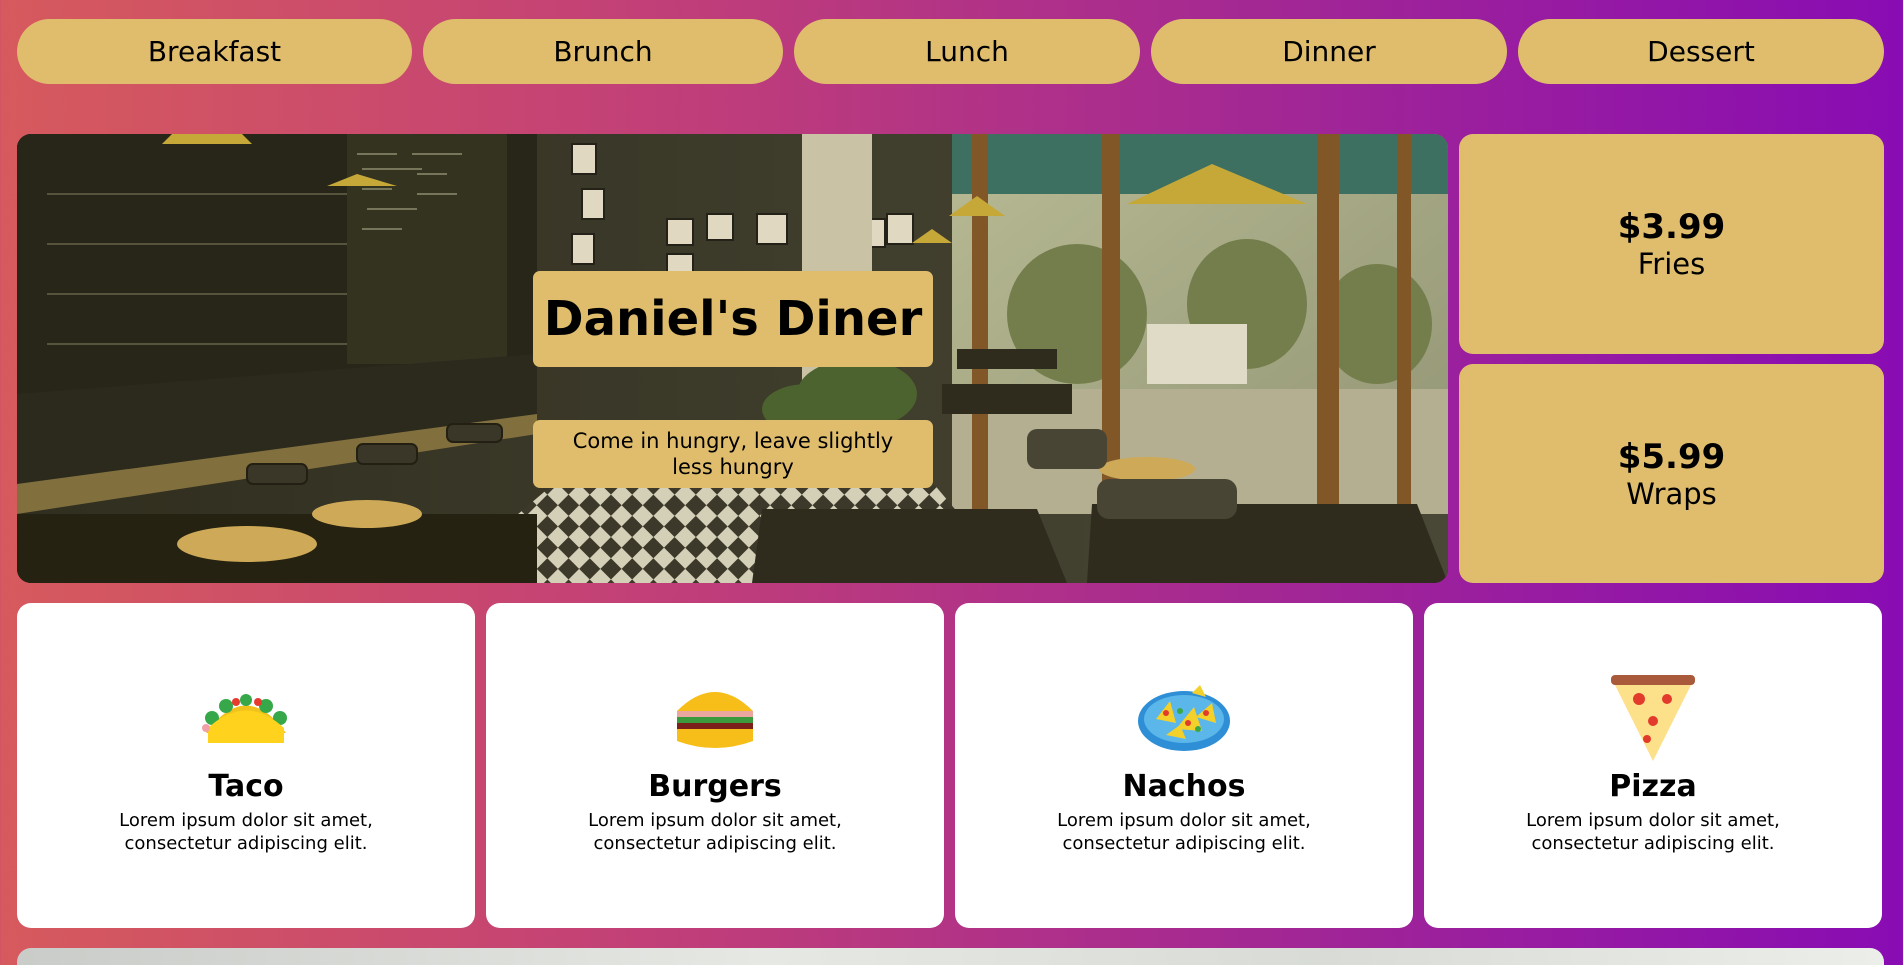 The height and width of the screenshot is (965, 1903). I want to click on special-price: $5.99, so click(1671, 456).